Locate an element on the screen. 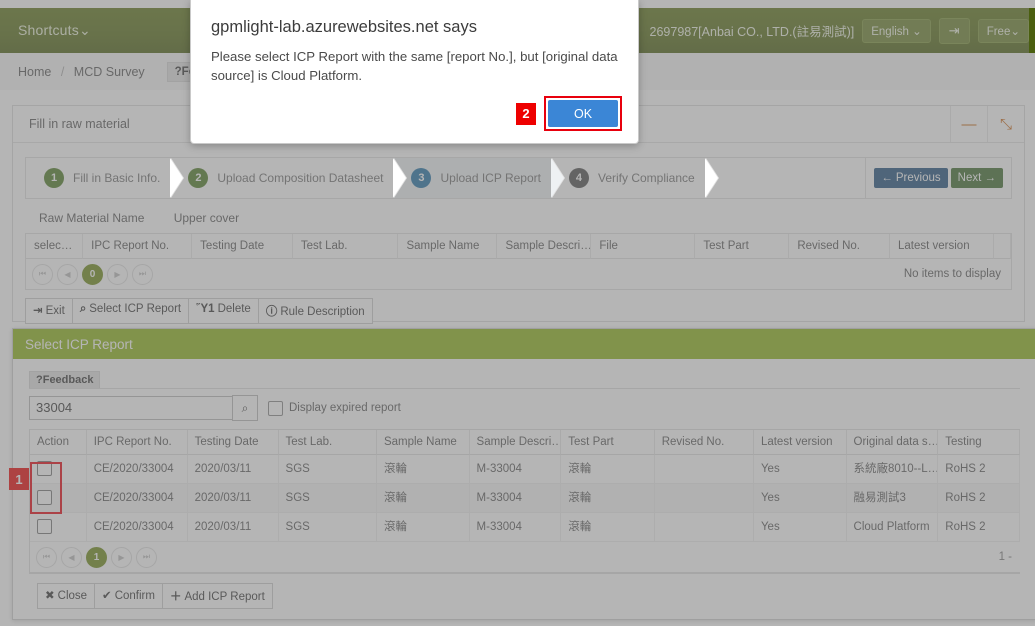  topbar-right-edge is located at coordinates (1032, 30).